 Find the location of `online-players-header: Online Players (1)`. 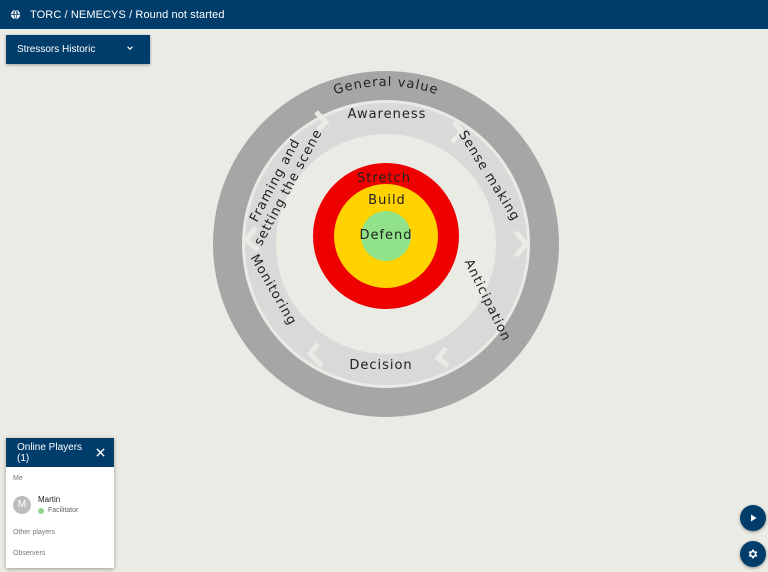

online-players-header: Online Players (1) is located at coordinates (60, 452).